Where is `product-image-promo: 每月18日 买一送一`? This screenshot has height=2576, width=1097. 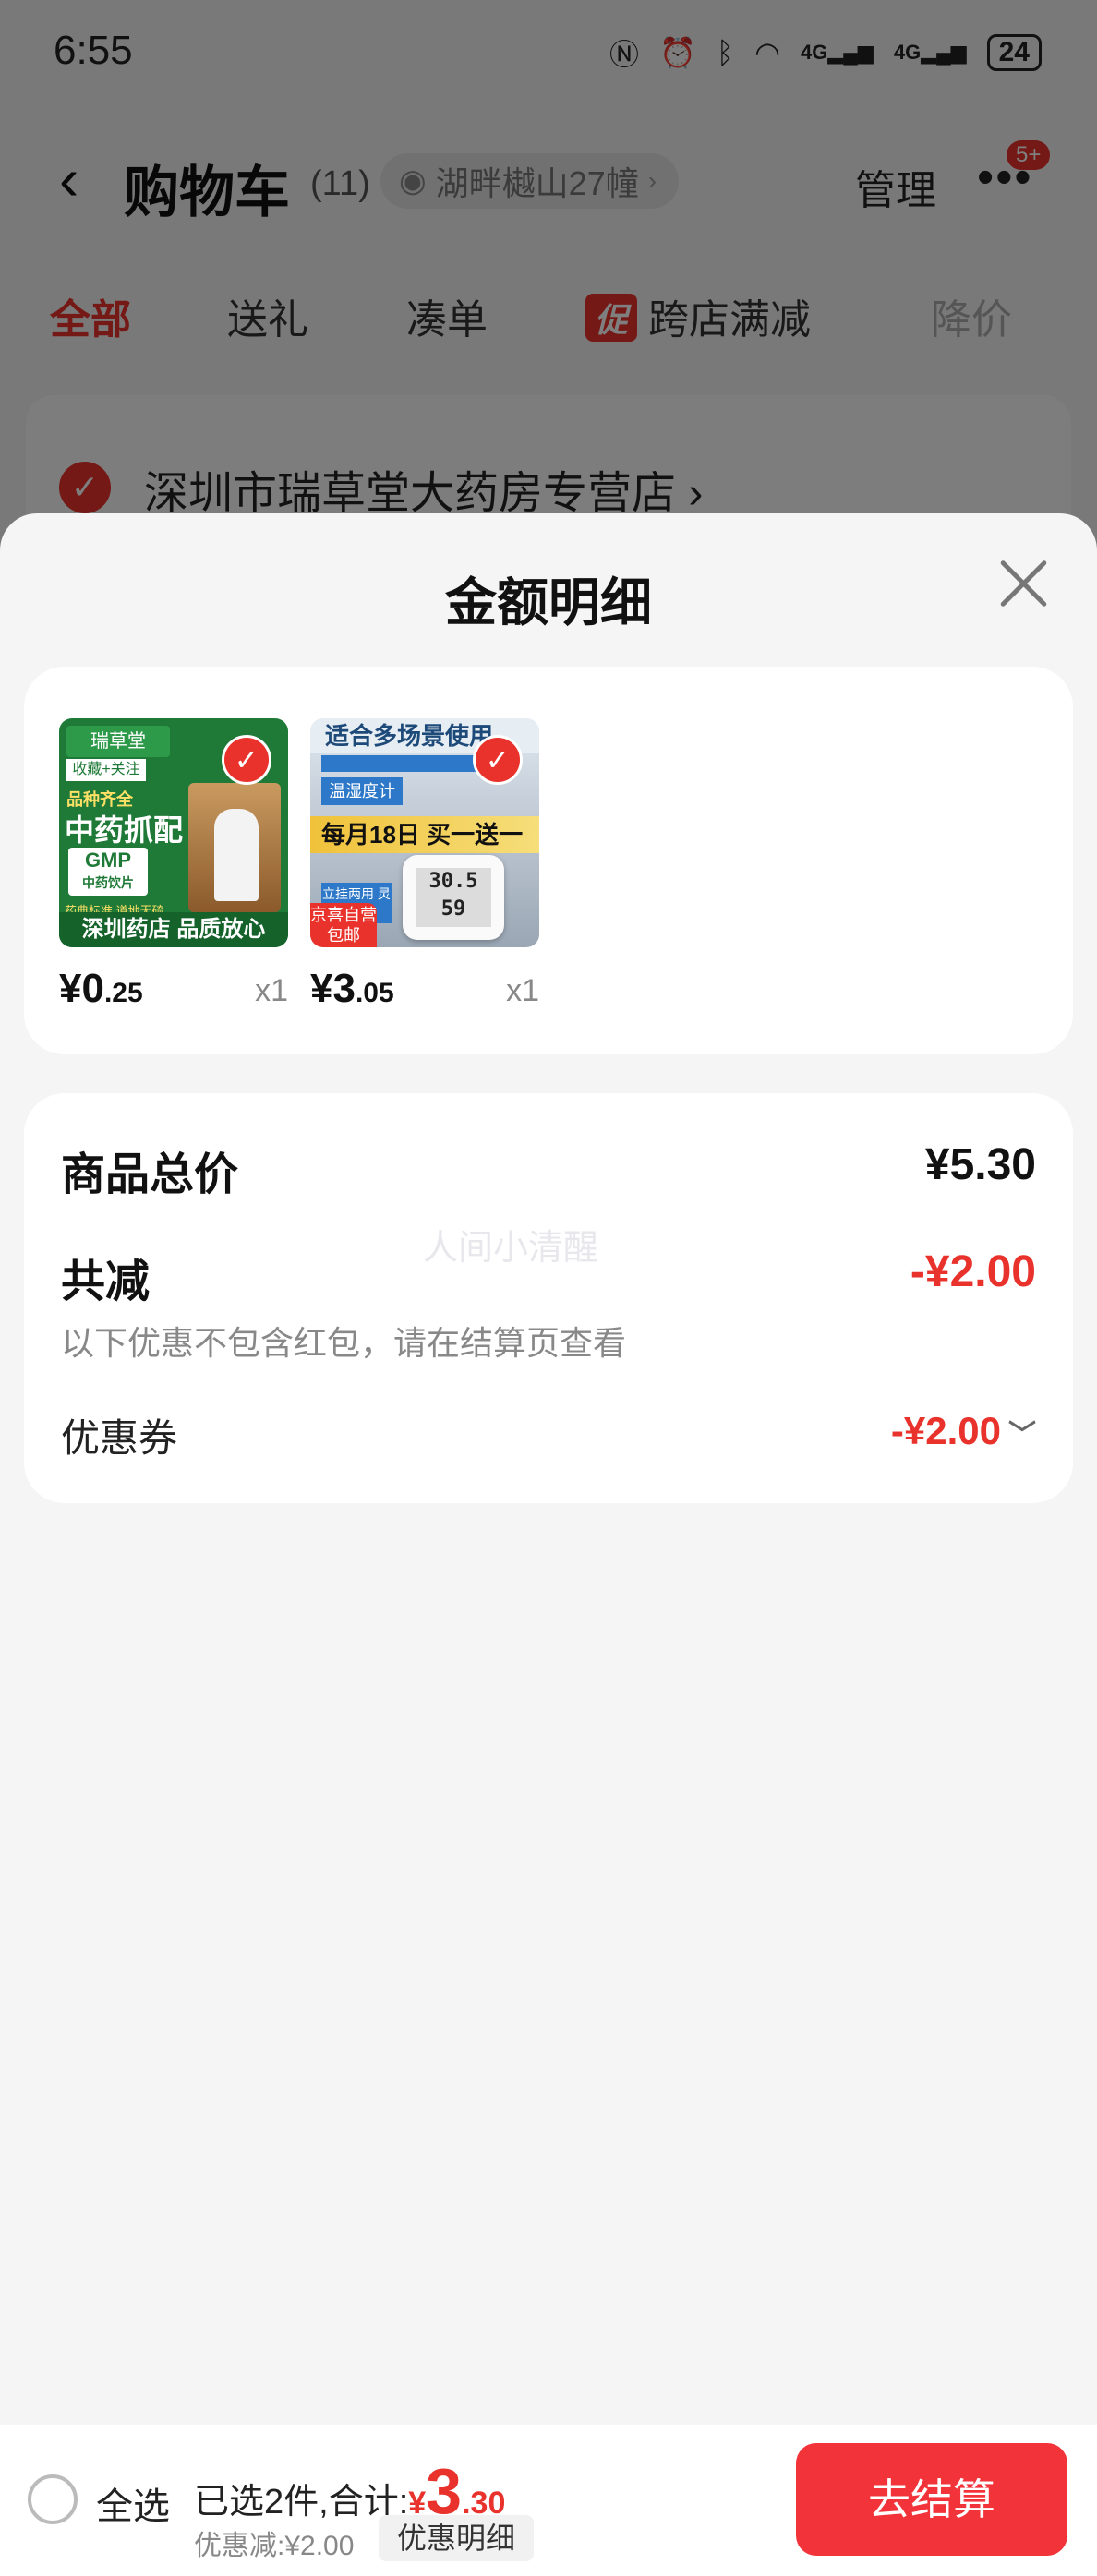 product-image-promo: 每月18日 买一送一 is located at coordinates (424, 834).